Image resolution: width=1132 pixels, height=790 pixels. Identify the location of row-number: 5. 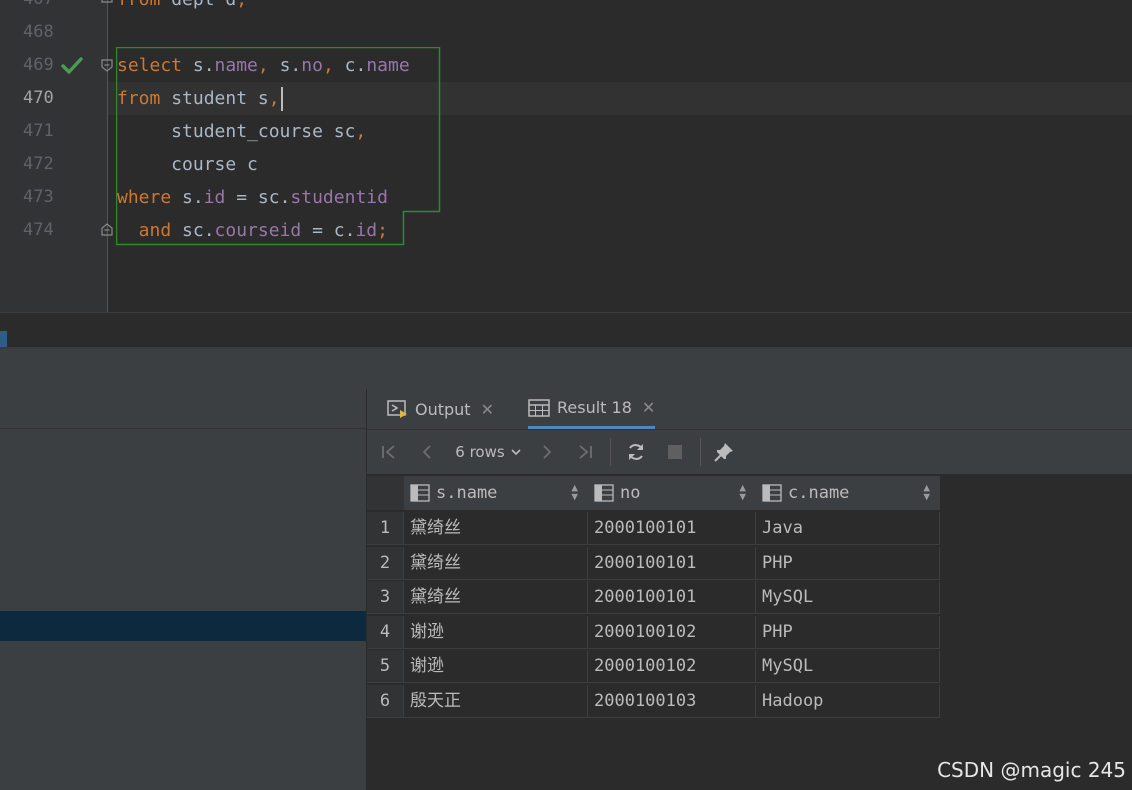
(385, 666).